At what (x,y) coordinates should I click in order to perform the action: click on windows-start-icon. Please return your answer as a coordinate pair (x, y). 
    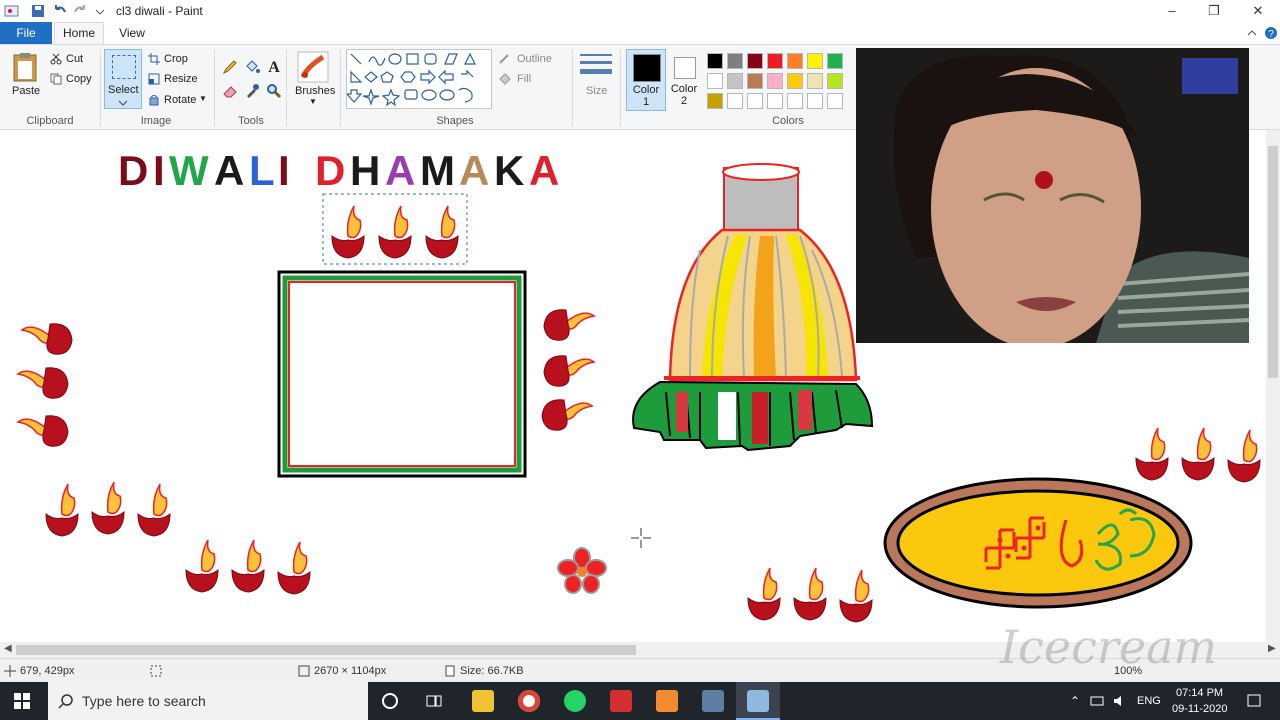
    Looking at the image, I should click on (22, 701).